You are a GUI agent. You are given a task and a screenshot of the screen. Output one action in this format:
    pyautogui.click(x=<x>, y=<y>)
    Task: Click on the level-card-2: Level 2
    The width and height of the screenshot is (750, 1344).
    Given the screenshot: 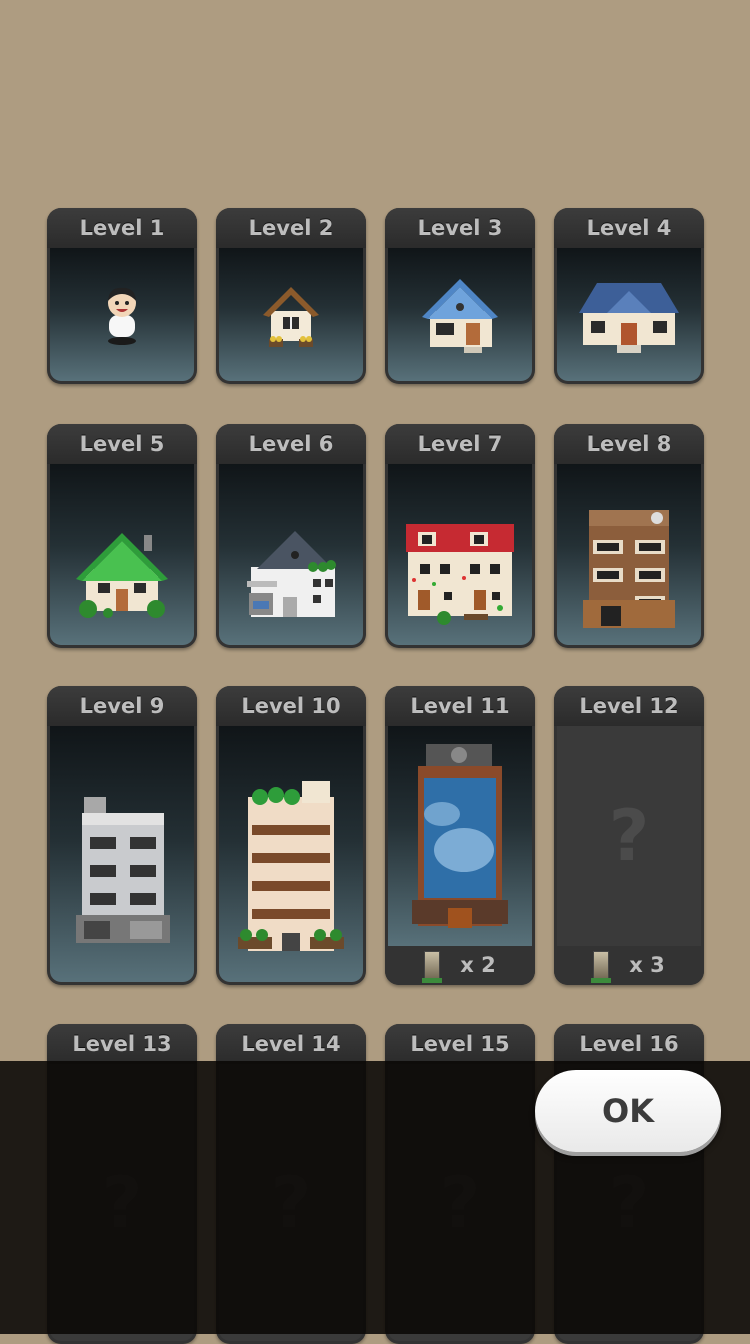 What is the action you would take?
    pyautogui.click(x=291, y=296)
    